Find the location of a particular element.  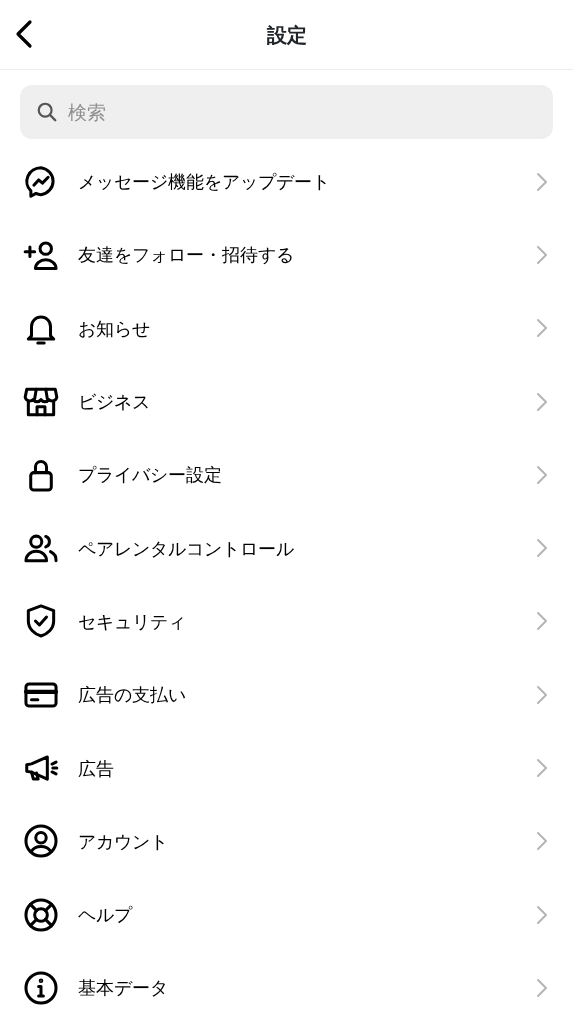

info-icon is located at coordinates (41, 987).